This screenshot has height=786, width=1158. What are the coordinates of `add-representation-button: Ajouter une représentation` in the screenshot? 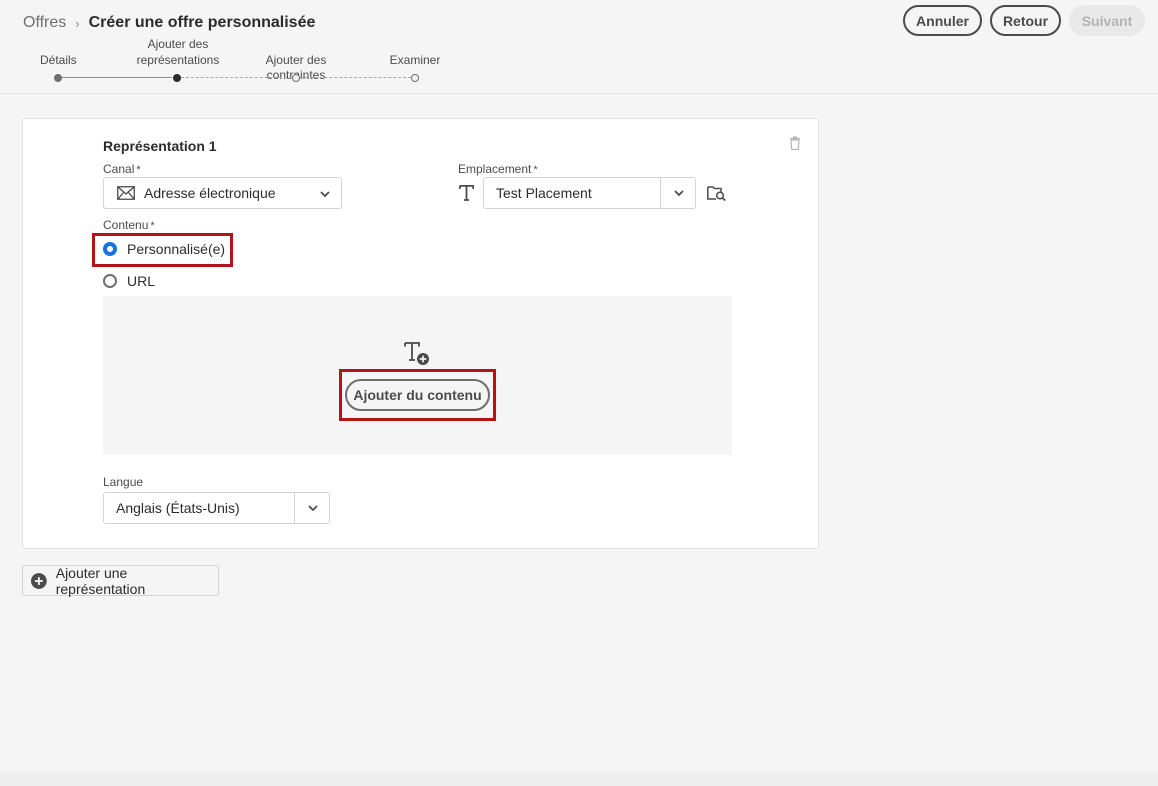 It's located at (120, 580).